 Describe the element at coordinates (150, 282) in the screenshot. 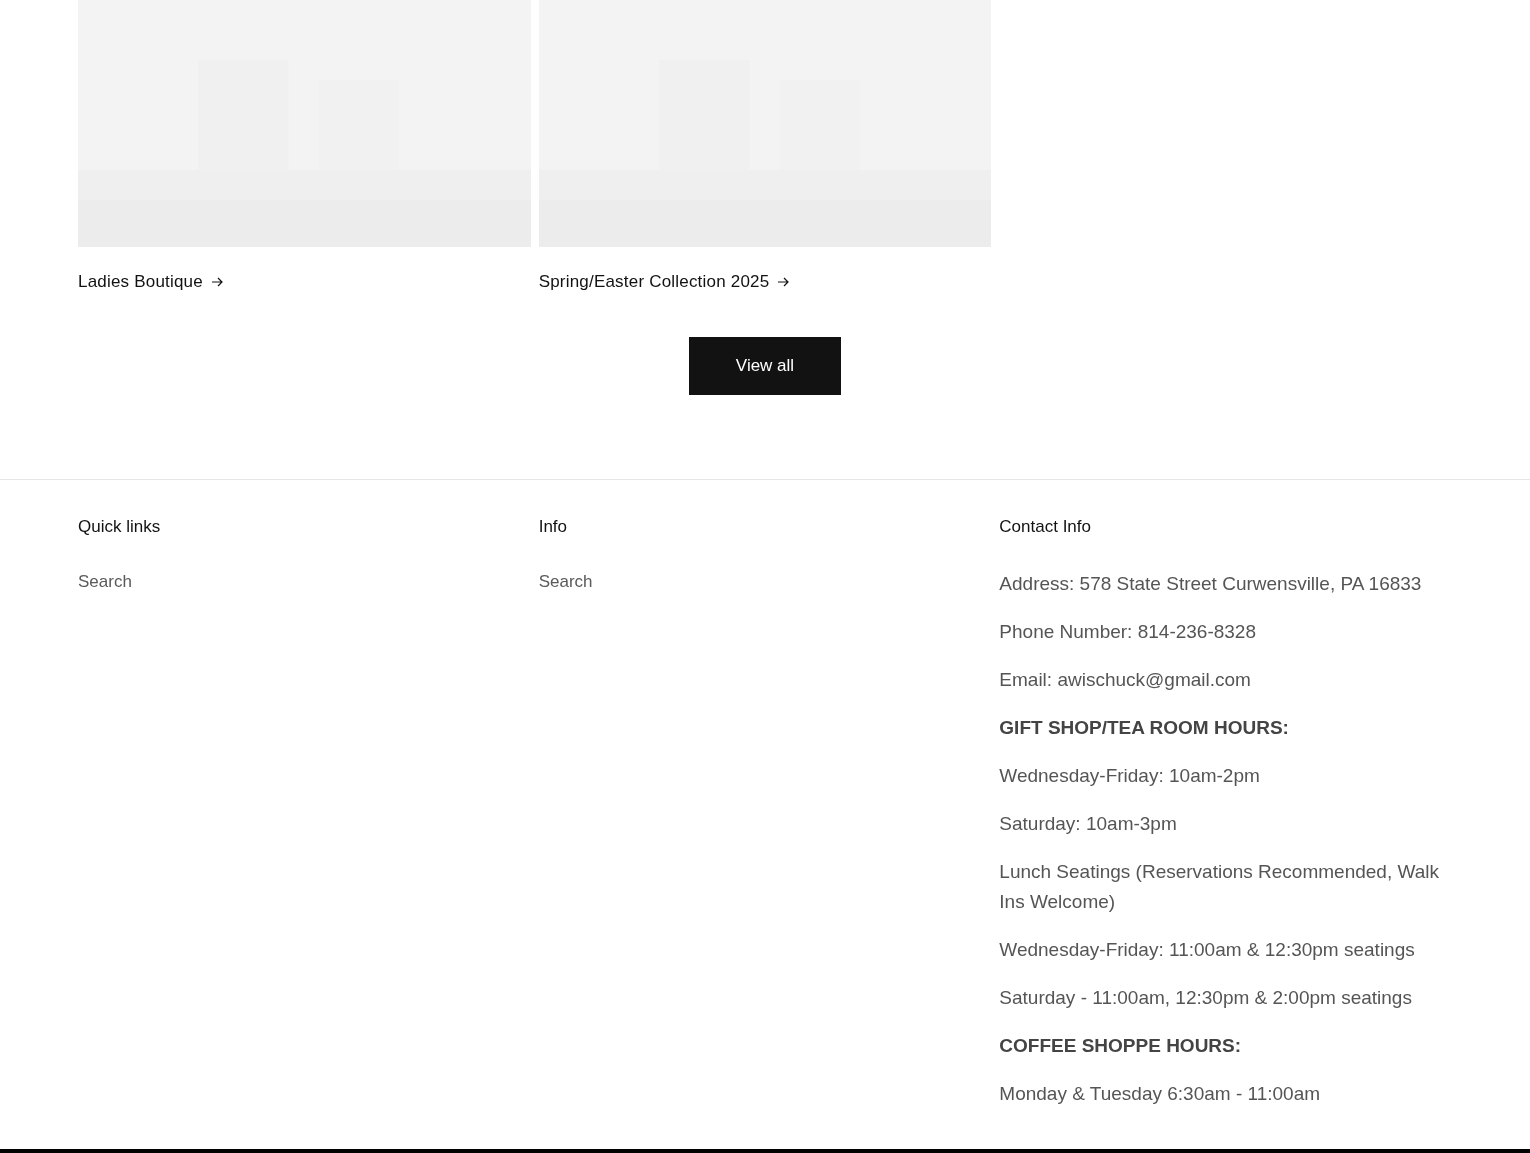

I see `collection-link: Ladies Boutique` at that location.